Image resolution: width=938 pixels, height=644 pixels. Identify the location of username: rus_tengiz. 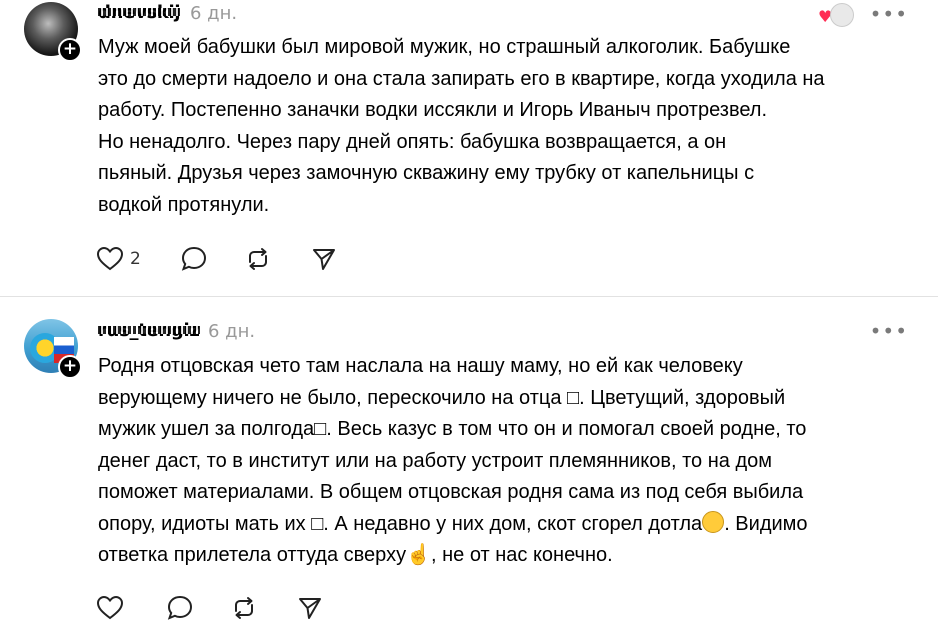
(149, 330).